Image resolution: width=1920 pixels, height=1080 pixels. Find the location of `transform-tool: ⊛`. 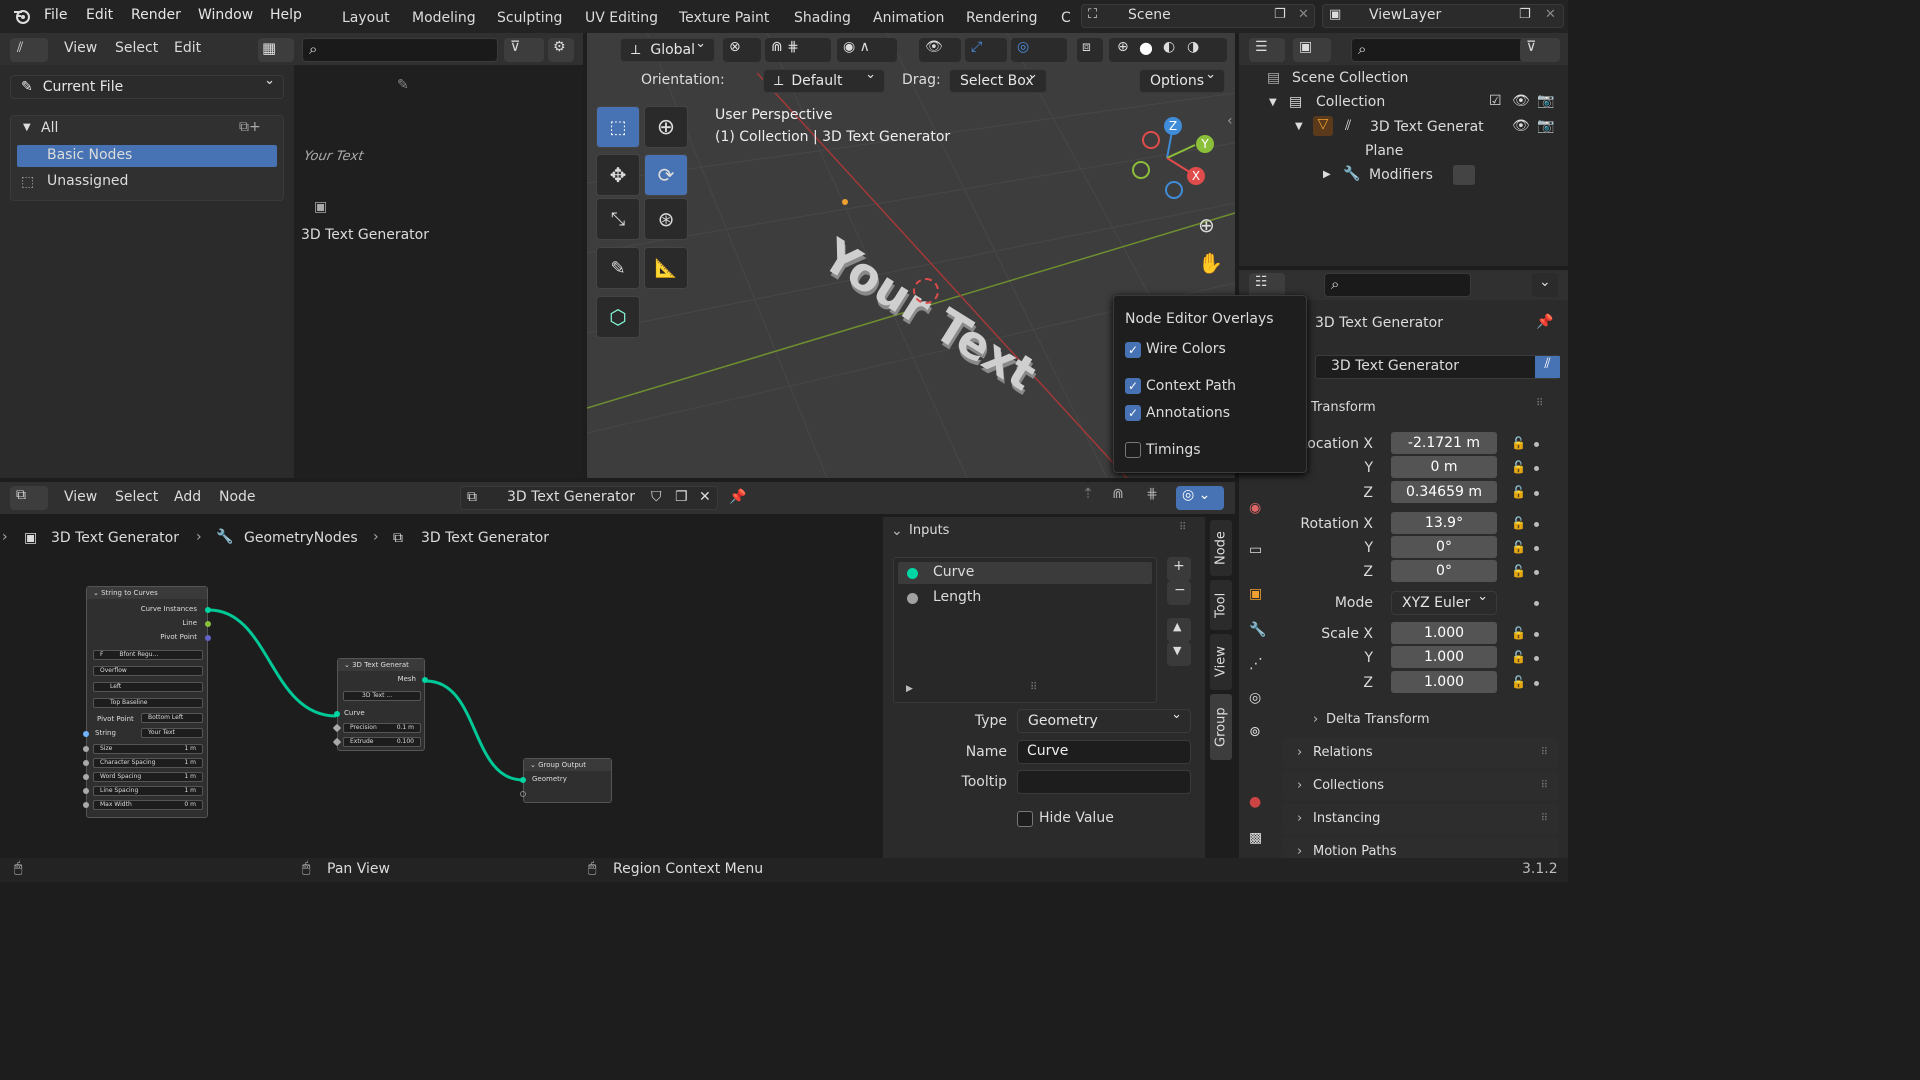

transform-tool: ⊛ is located at coordinates (666, 219).